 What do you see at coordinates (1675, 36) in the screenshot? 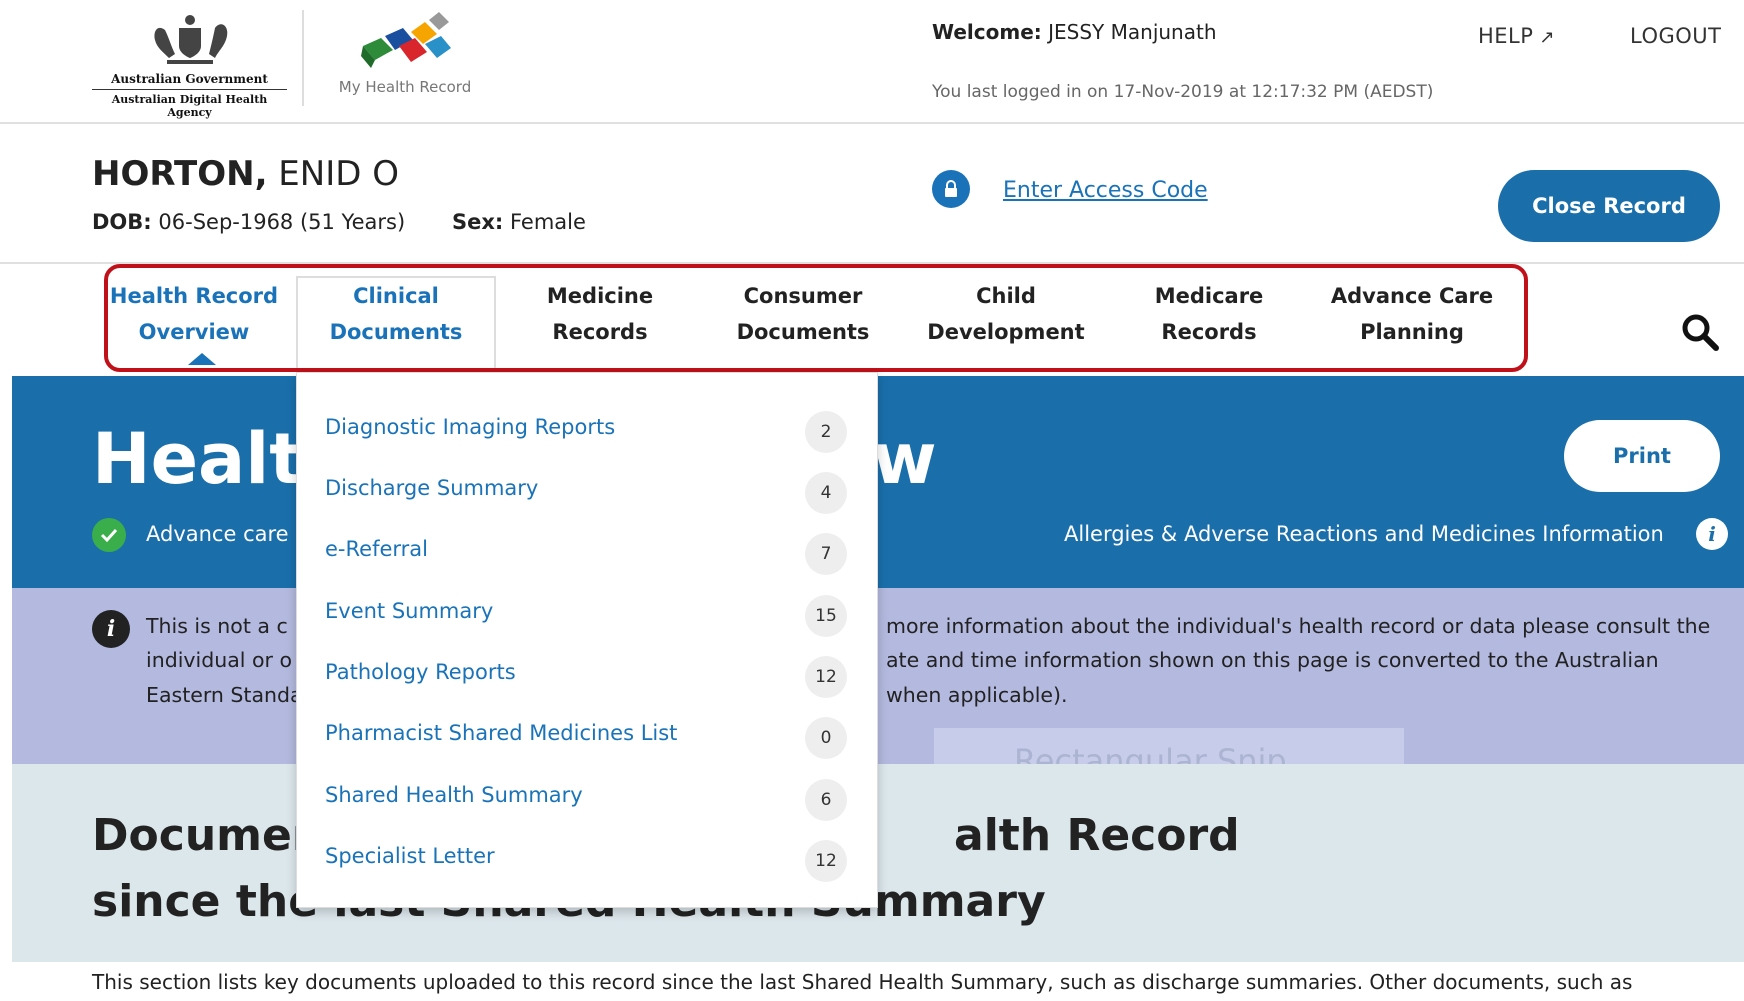
I see `logout-link: LOGOUT` at bounding box center [1675, 36].